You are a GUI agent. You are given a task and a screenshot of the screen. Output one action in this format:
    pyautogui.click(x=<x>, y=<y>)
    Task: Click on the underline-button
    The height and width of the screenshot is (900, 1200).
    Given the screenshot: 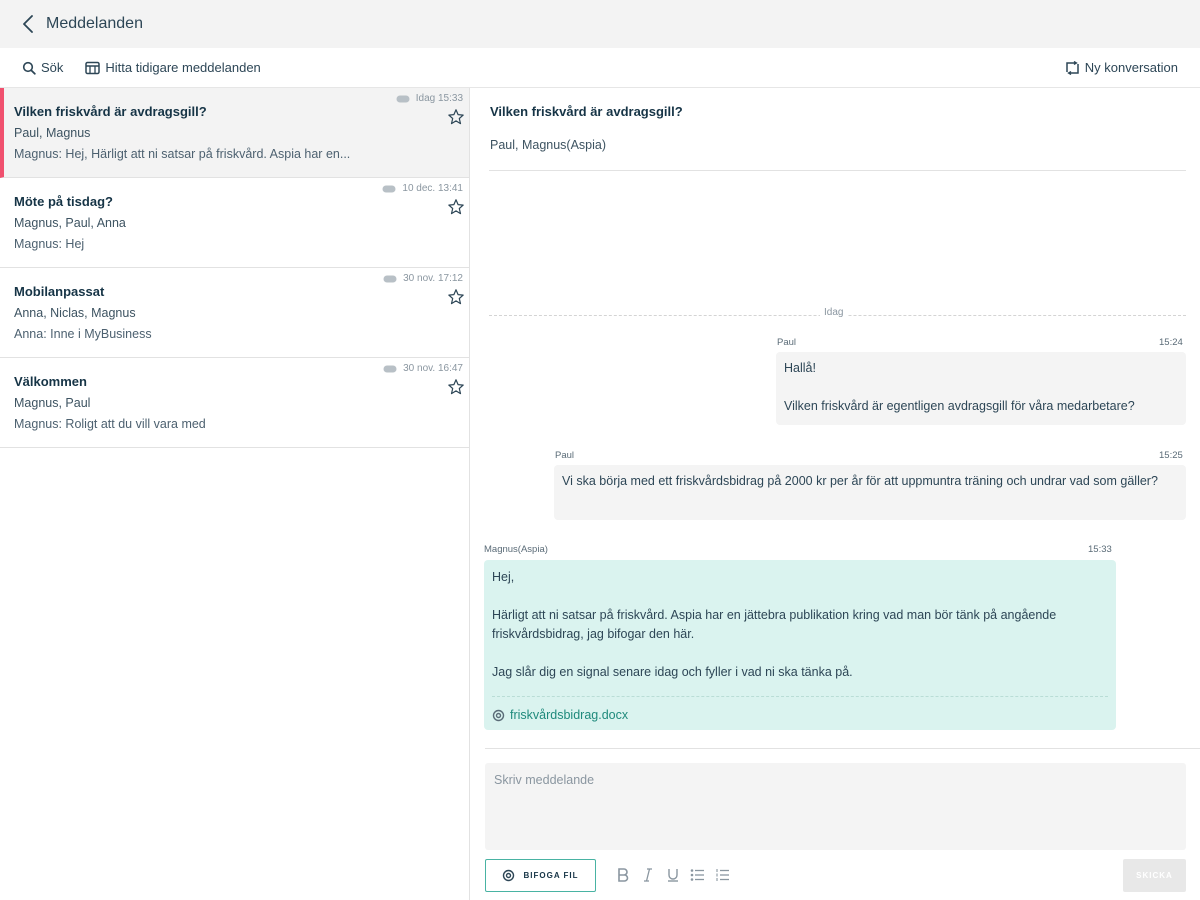 What is the action you would take?
    pyautogui.click(x=673, y=875)
    